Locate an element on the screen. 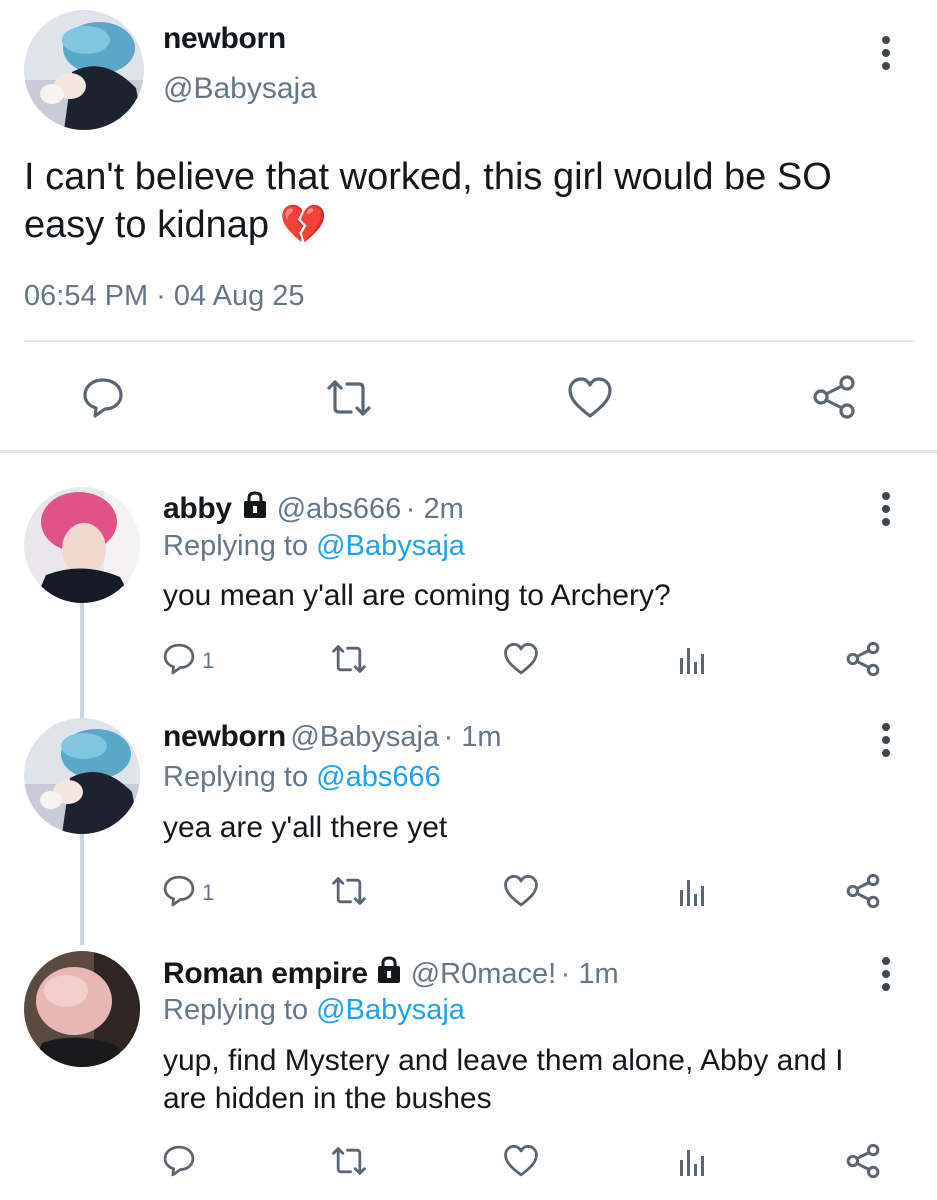 The image size is (937, 1200). author-name: Roman empire is located at coordinates (265, 973).